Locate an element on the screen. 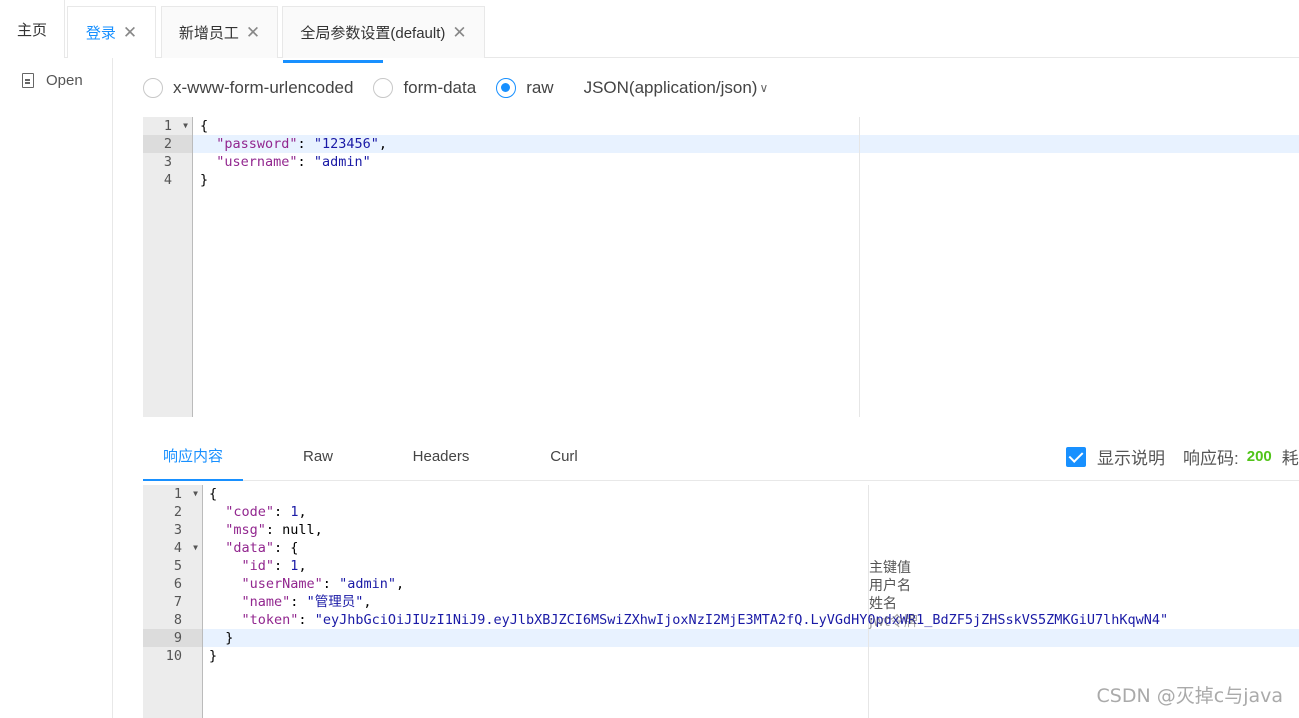  tab-label: 主页 is located at coordinates (31, 30).